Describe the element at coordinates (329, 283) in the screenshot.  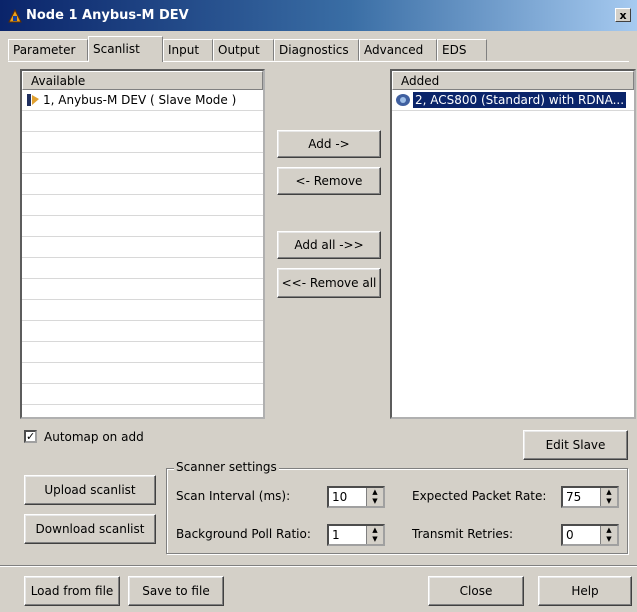
I see `remove-all-button: <<- Remove all` at that location.